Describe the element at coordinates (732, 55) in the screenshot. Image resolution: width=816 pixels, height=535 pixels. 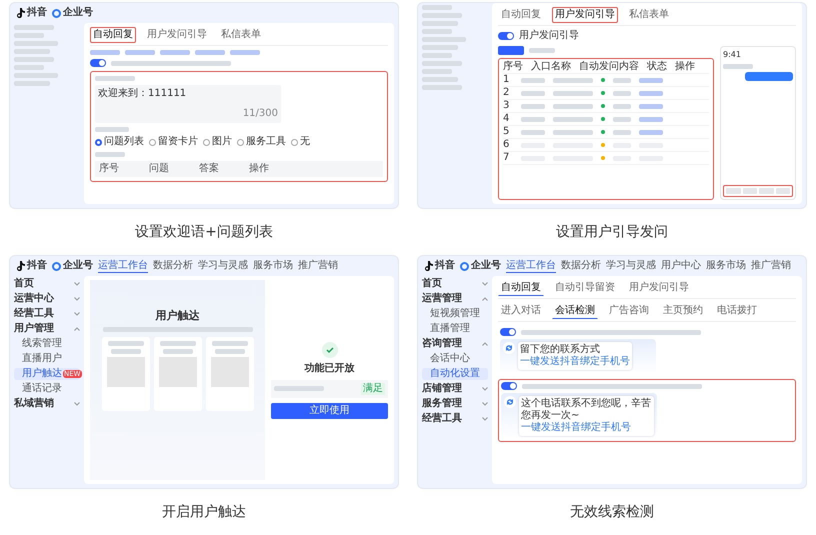
I see `phone-time: 9:41` at that location.